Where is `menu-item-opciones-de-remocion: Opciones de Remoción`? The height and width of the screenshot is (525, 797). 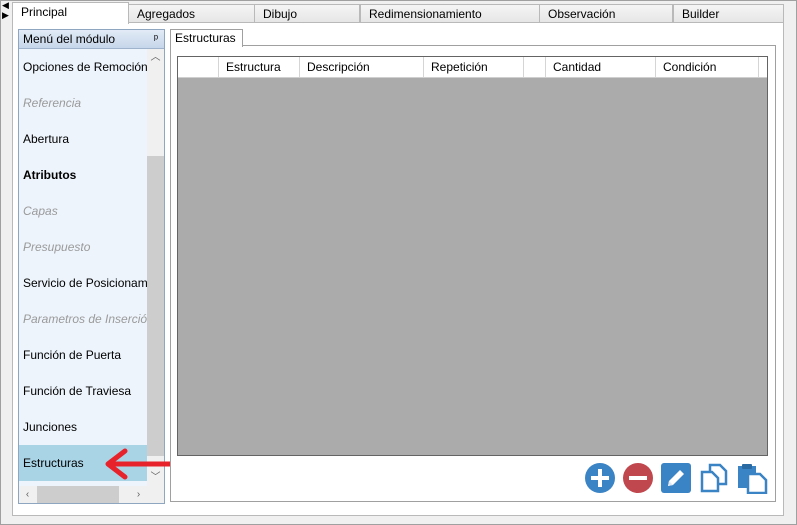 menu-item-opciones-de-remocion: Opciones de Remoción is located at coordinates (83, 67).